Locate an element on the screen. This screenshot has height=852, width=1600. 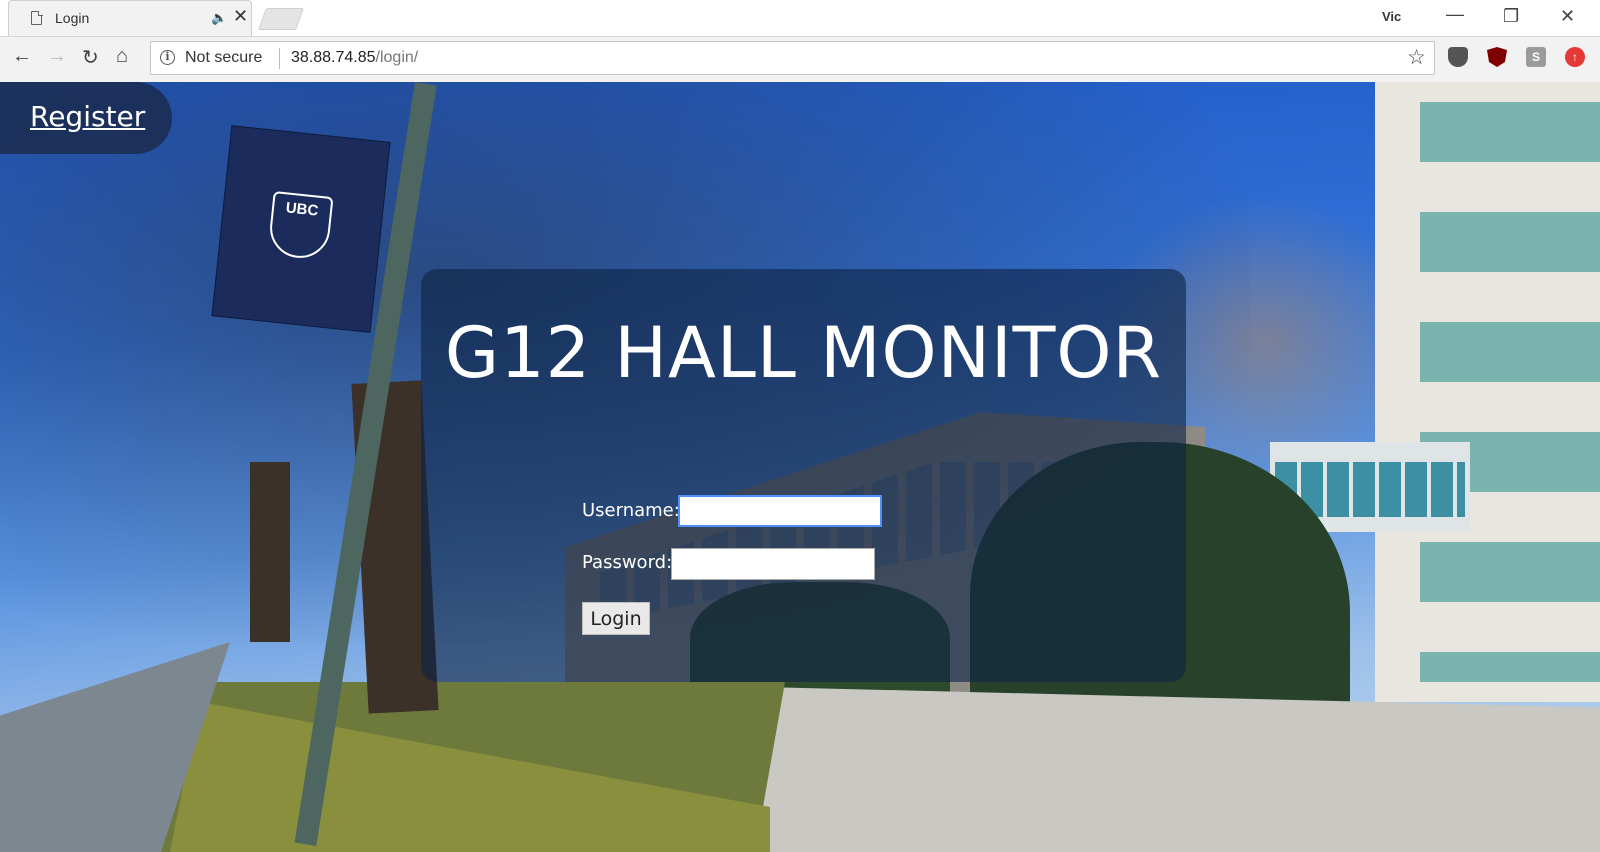
audio-icon: 🔈 is located at coordinates (219, 18).